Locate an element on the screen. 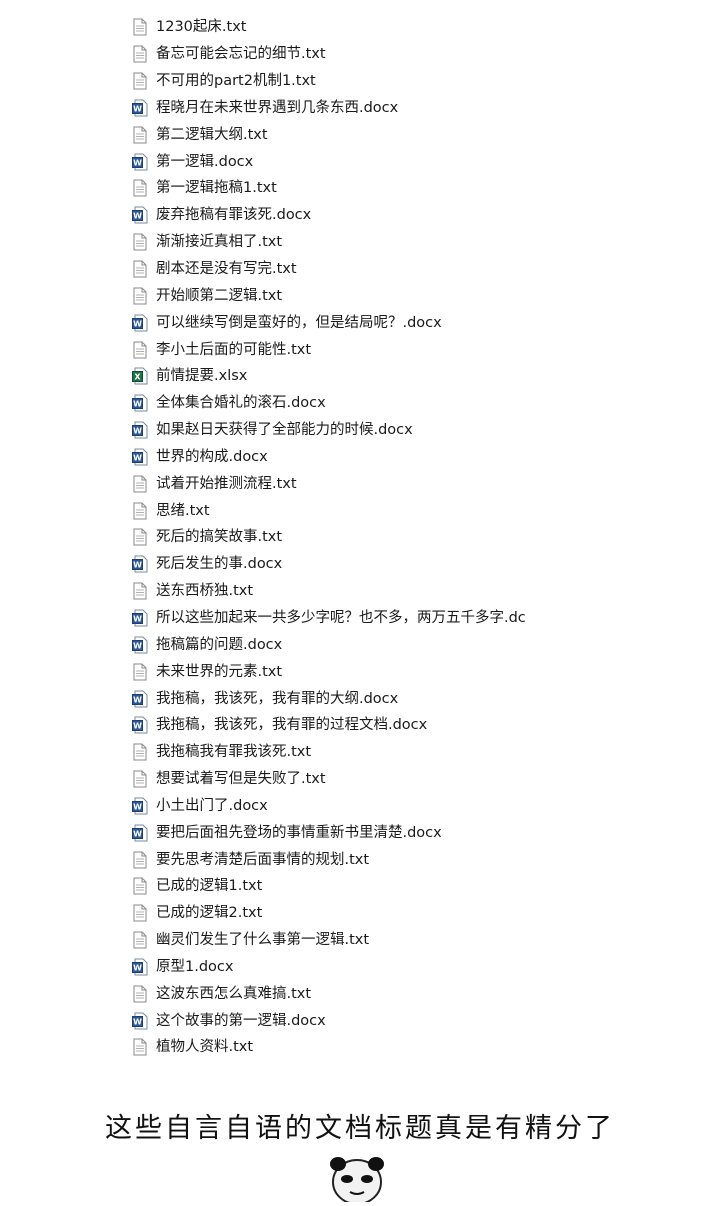 The width and height of the screenshot is (720, 1206). file-item: W 小土出门了.docx is located at coordinates (342, 805).